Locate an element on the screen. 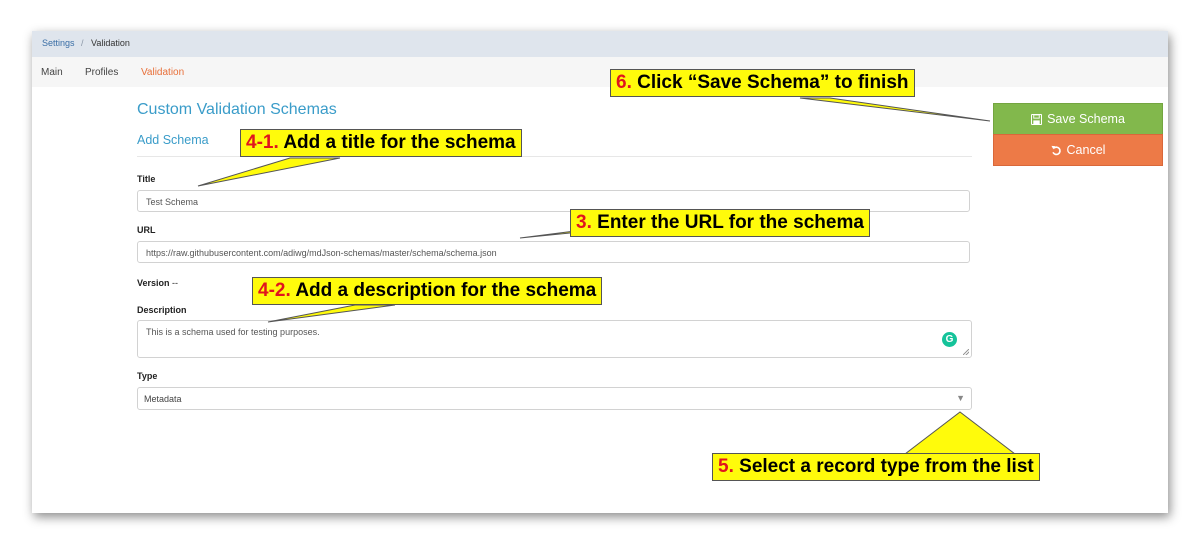 The width and height of the screenshot is (1200, 545). callout-description-text: Add a description for the schema is located at coordinates (446, 290).